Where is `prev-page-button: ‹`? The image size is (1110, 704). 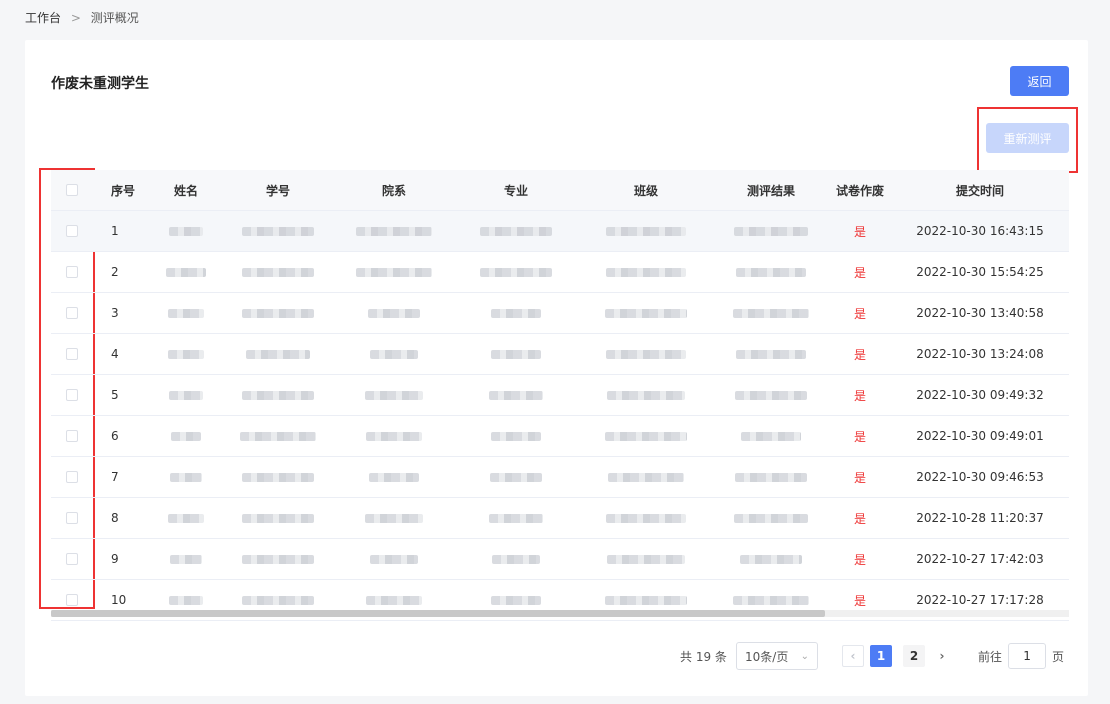 prev-page-button: ‹ is located at coordinates (853, 656).